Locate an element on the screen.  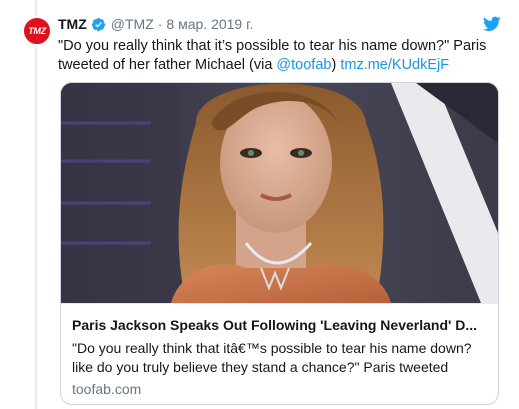
thread-line is located at coordinates (36, 204).